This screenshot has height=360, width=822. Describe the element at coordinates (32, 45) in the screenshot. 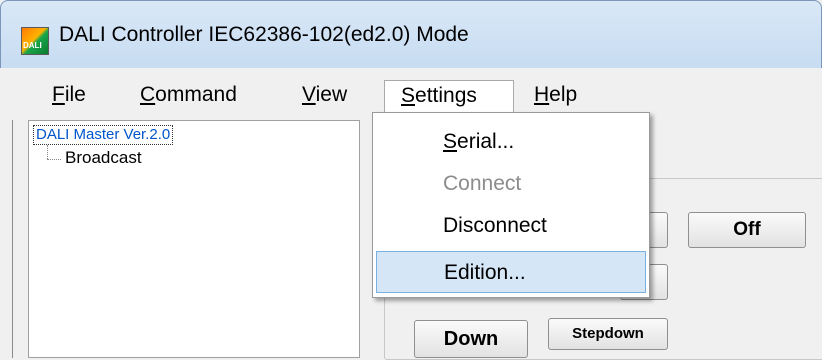

I see `app-icon-label: DALI` at that location.